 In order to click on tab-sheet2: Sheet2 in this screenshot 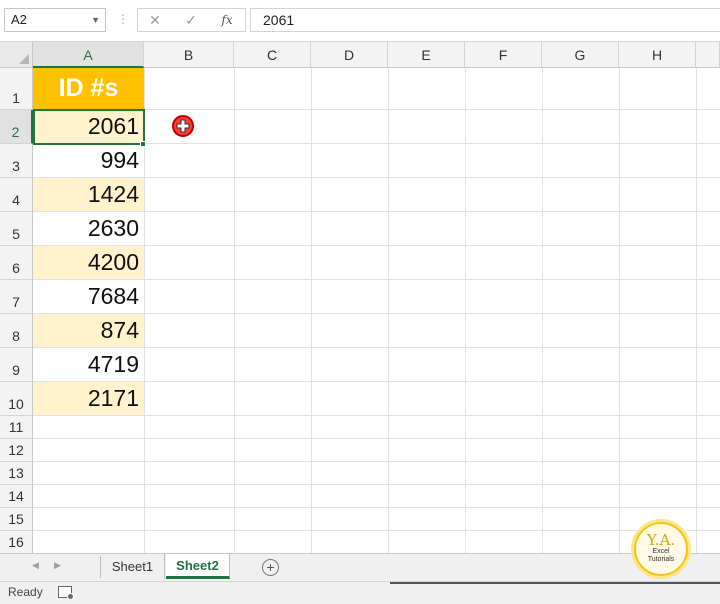, I will do `click(198, 566)`.